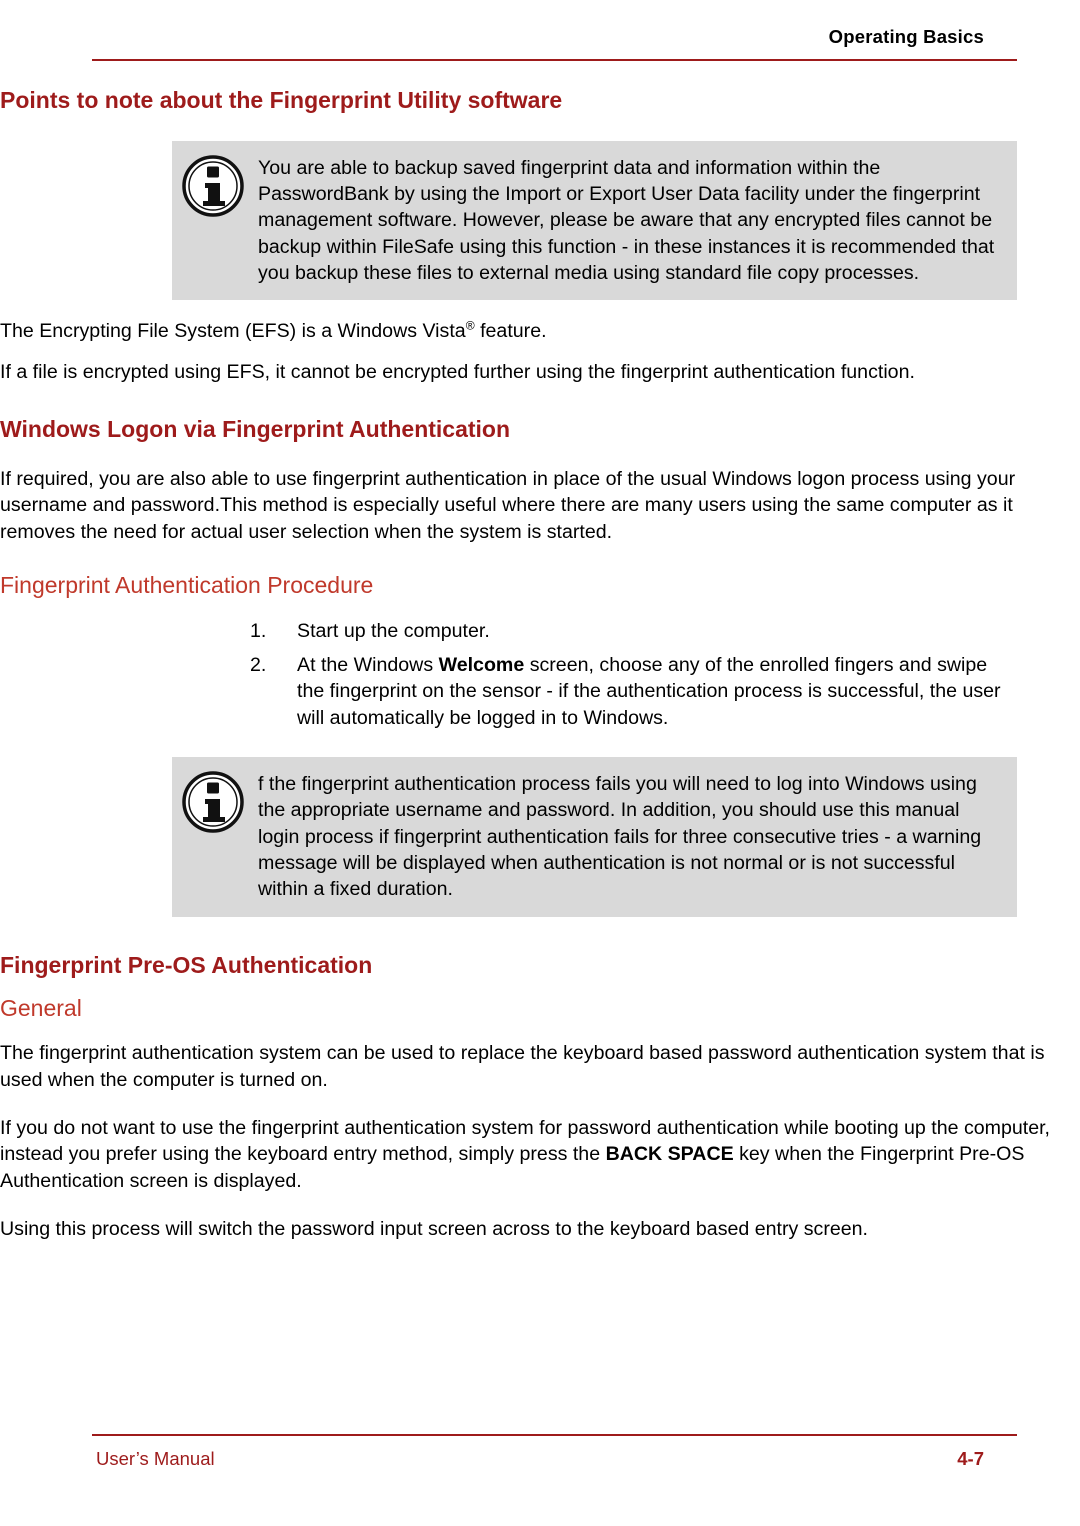 This screenshot has width=1080, height=1526. I want to click on list-item-number: 2., so click(258, 665).